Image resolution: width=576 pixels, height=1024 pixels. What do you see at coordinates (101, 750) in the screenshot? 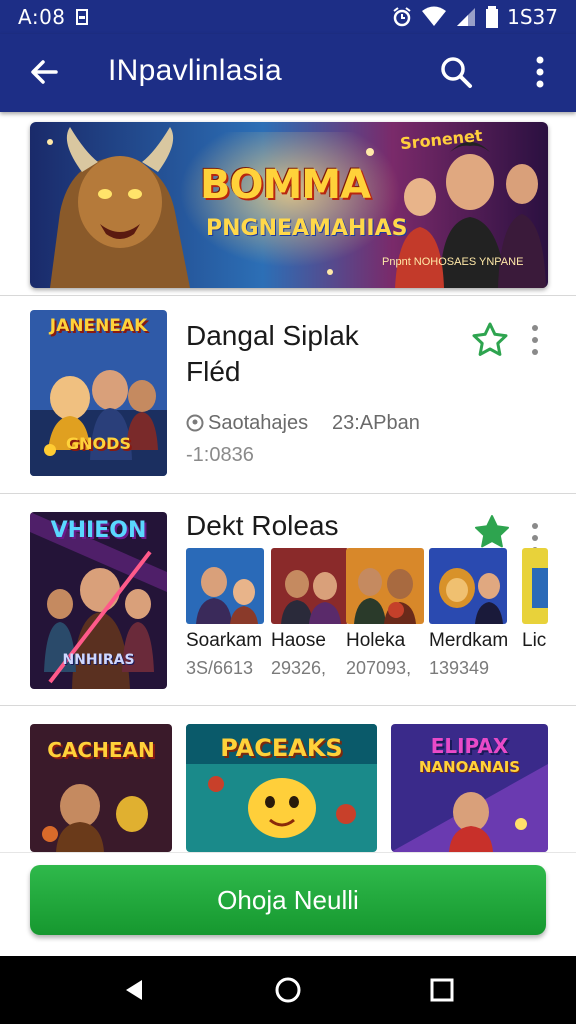
I see `tile-title: CACHEAN` at bounding box center [101, 750].